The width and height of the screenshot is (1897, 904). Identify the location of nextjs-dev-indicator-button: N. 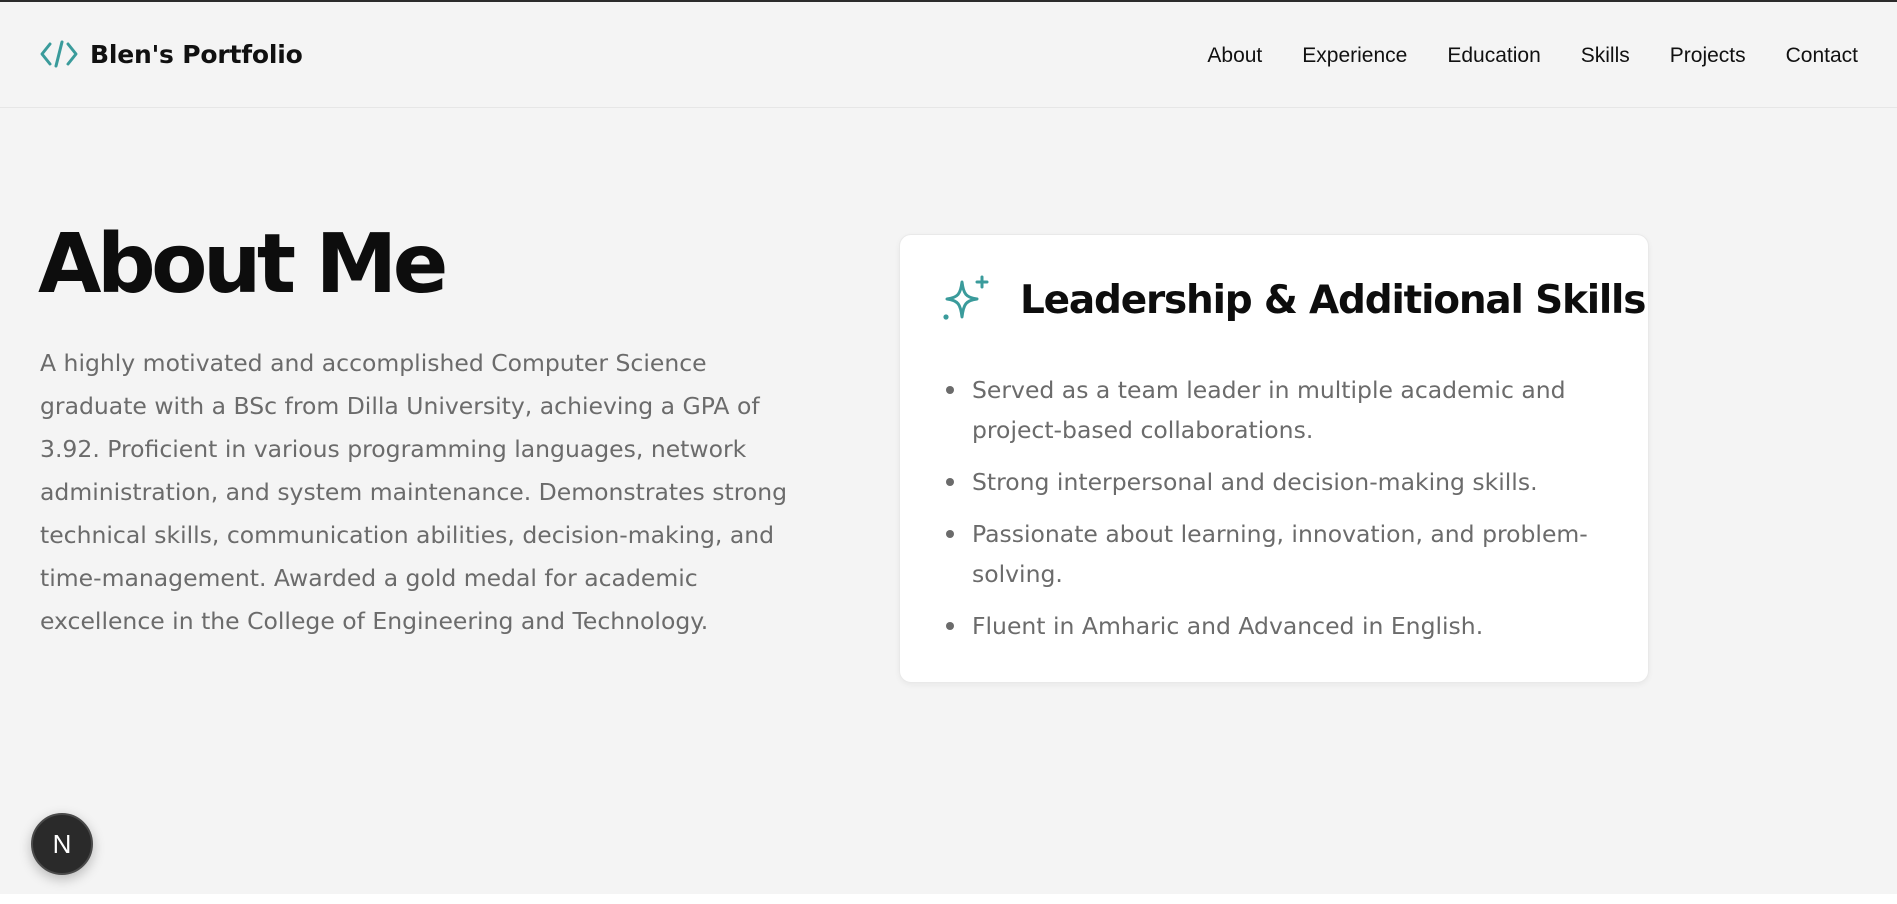
(62, 844).